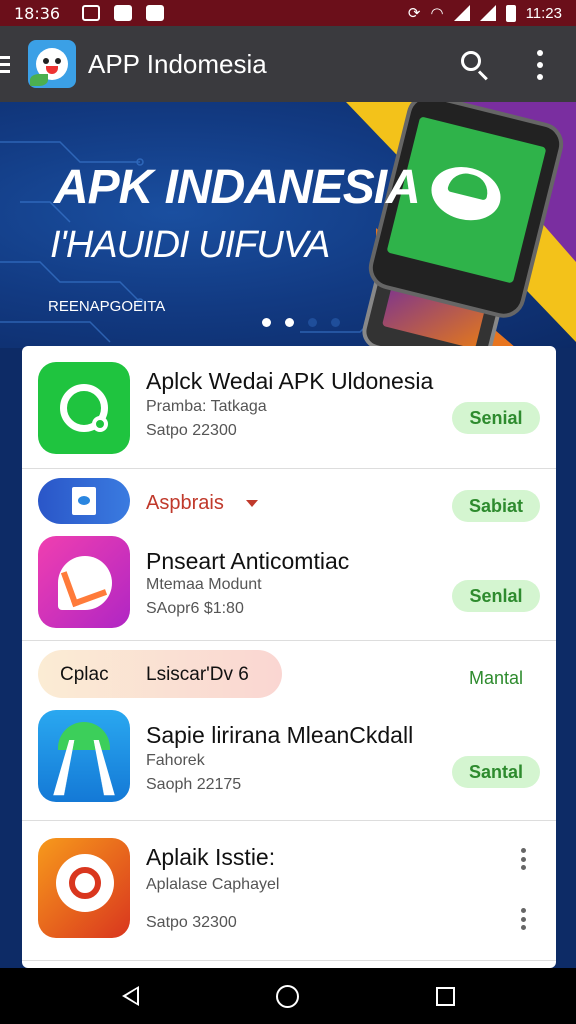 This screenshot has width=576, height=1024. I want to click on app-icon-blue, so click(84, 756).